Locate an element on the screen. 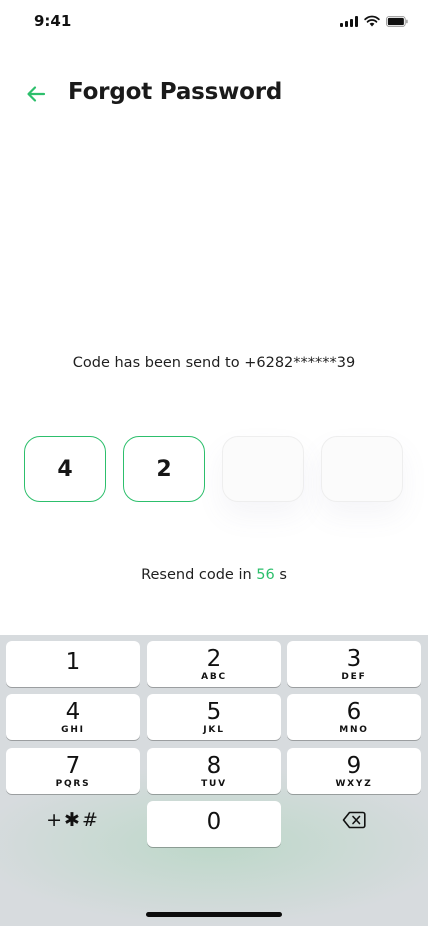  key-6: 6 MNO is located at coordinates (354, 717).